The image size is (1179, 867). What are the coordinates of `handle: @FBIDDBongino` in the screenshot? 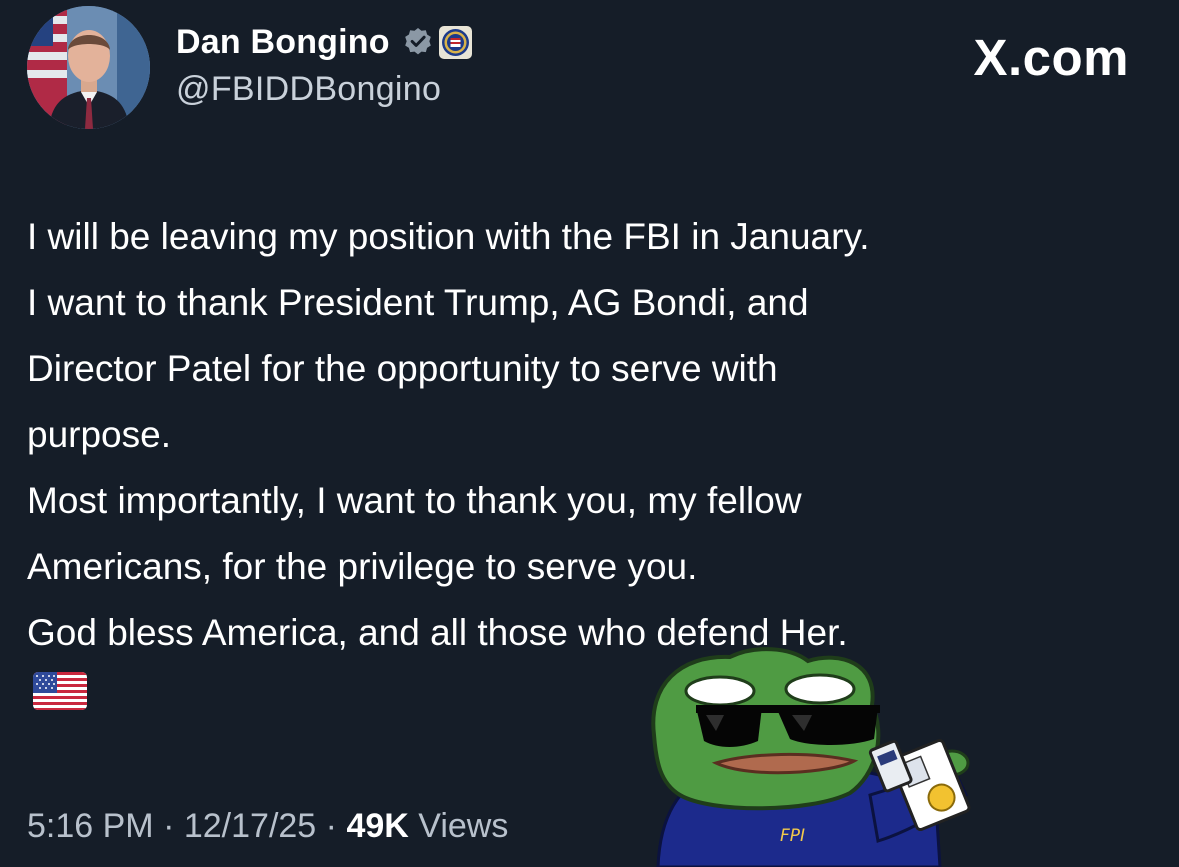 It's located at (324, 89).